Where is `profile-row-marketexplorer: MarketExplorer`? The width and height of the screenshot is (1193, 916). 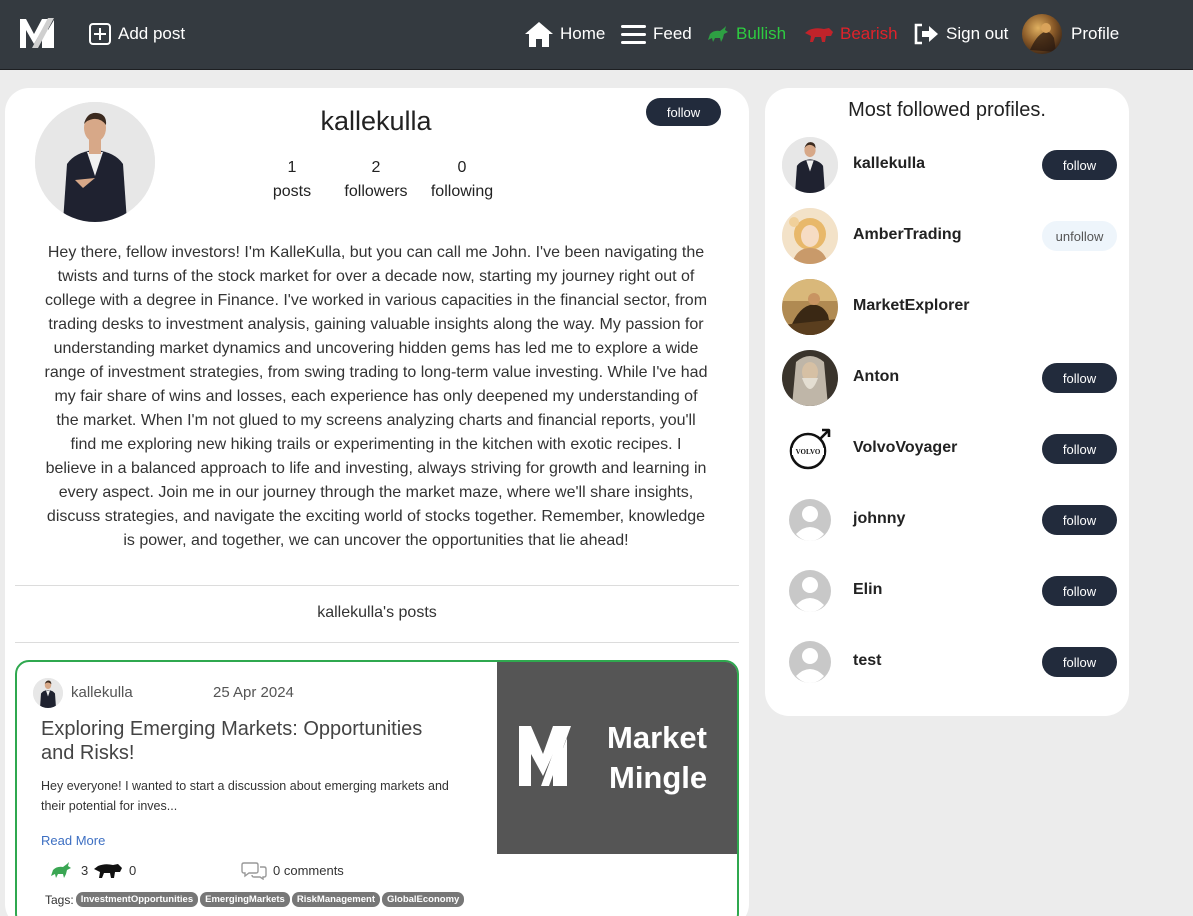
profile-row-marketexplorer: MarketExplorer is located at coordinates (950, 307).